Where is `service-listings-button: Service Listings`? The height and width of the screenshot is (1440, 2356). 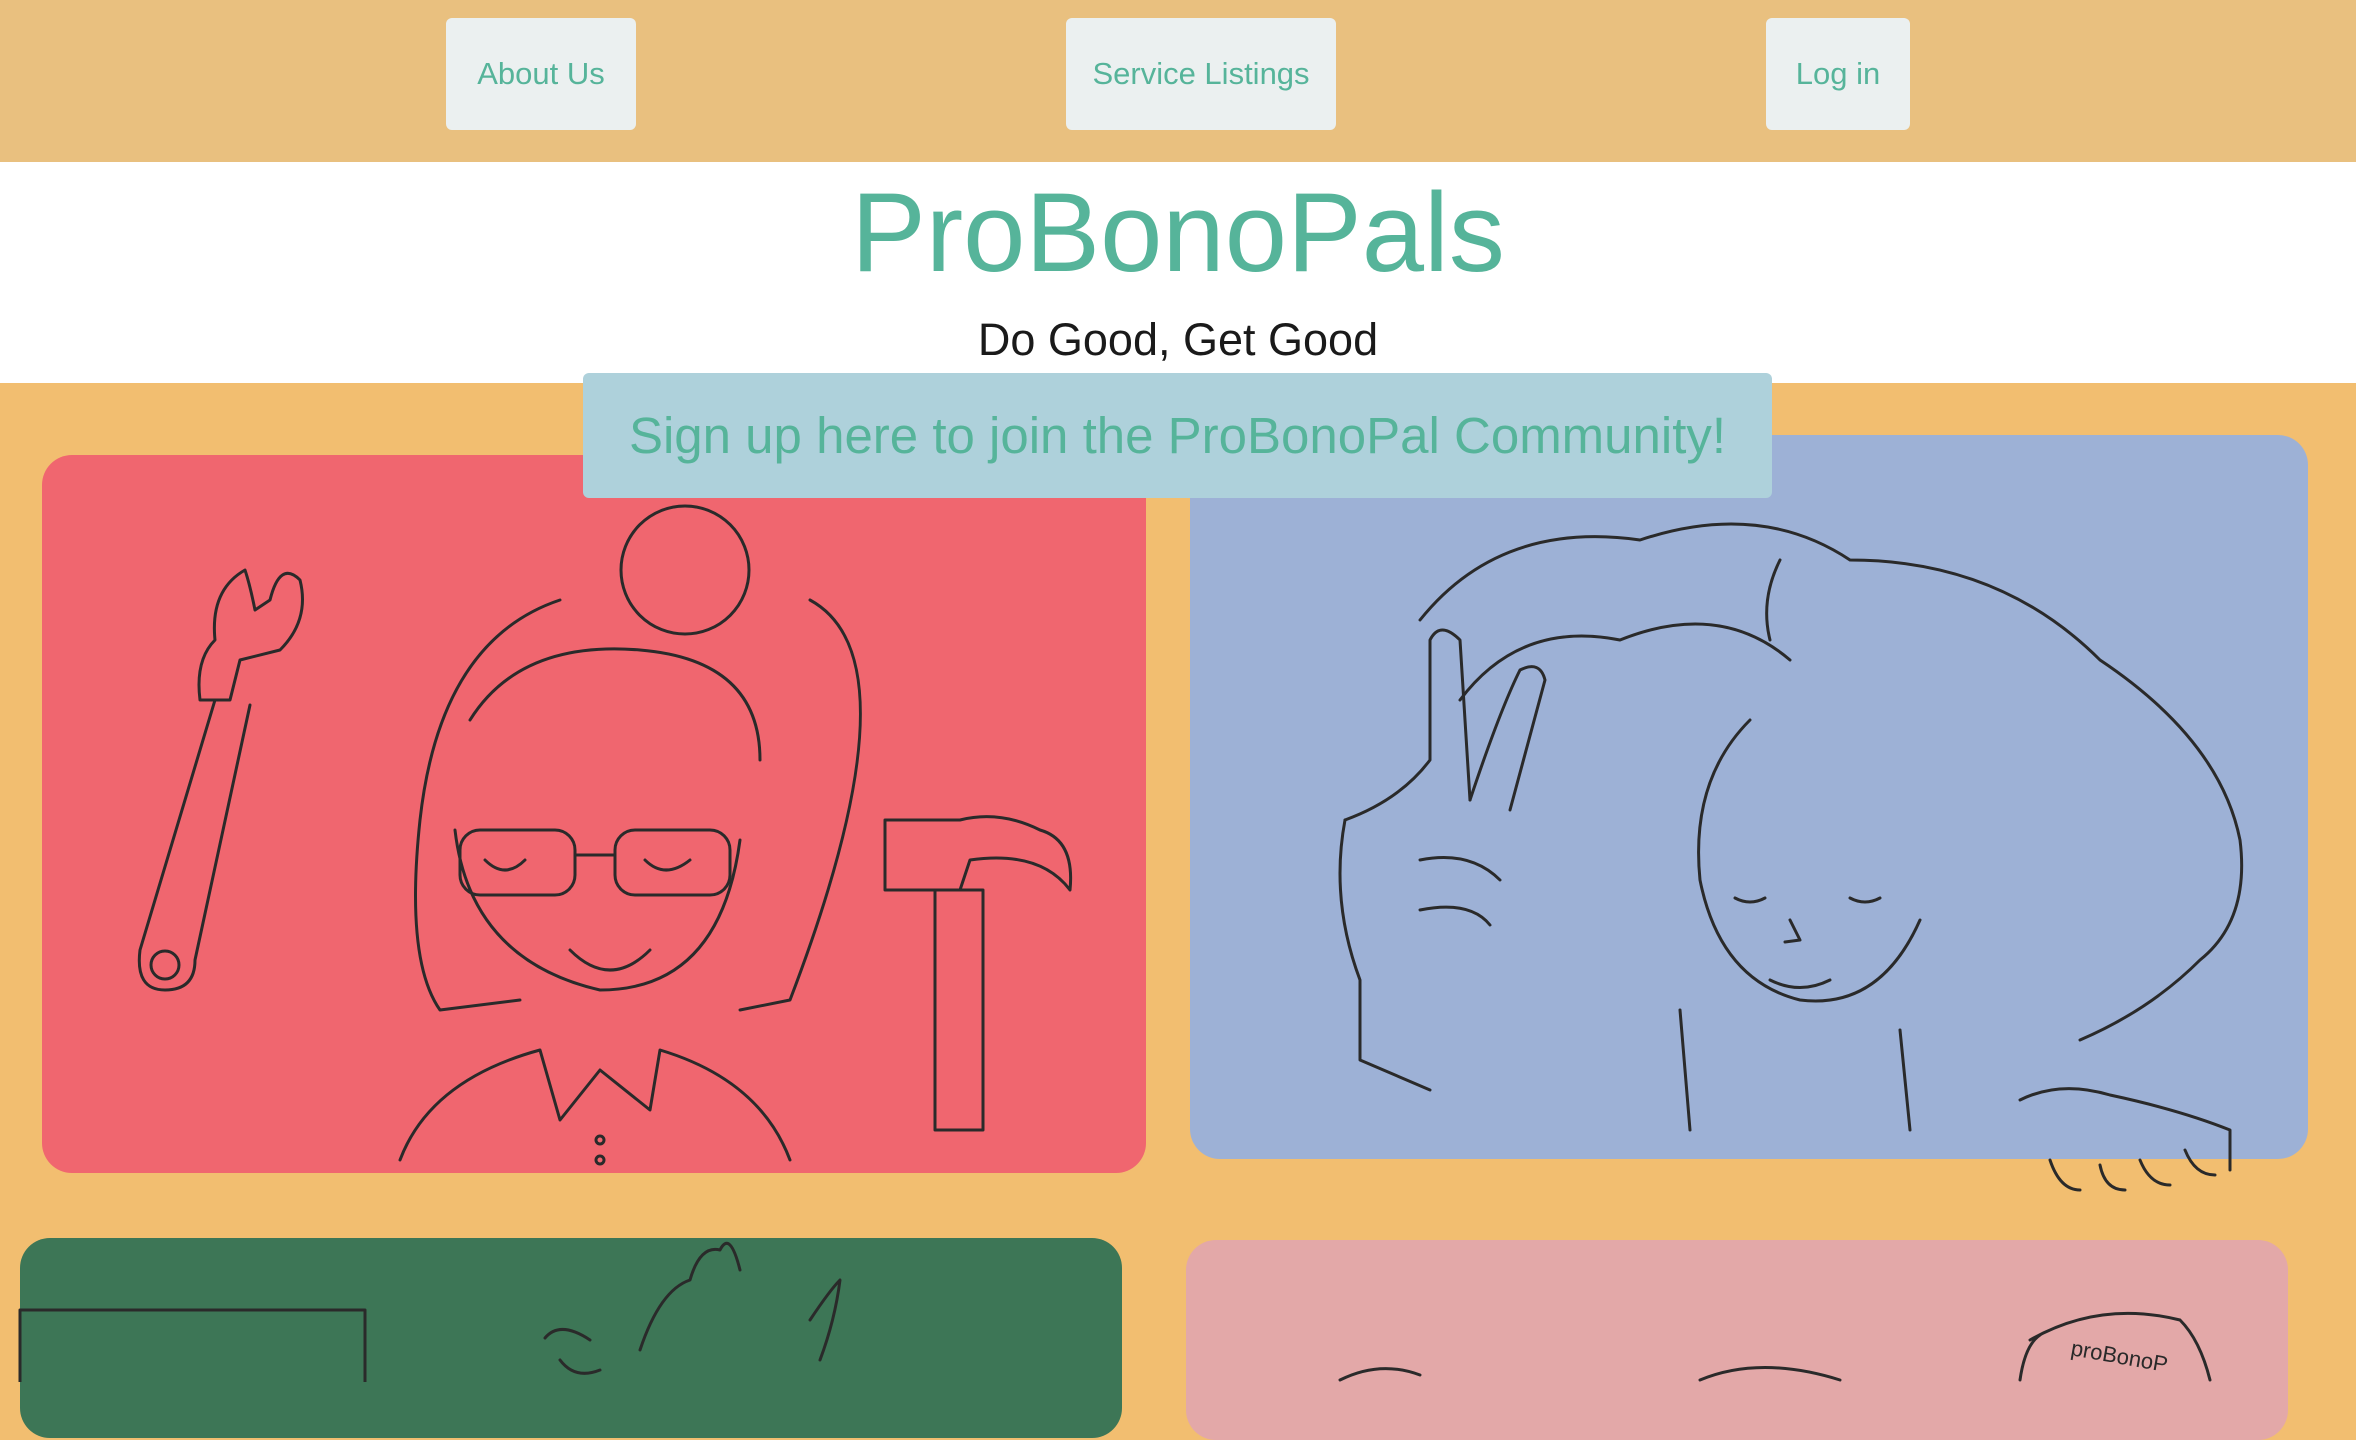 service-listings-button: Service Listings is located at coordinates (1201, 74).